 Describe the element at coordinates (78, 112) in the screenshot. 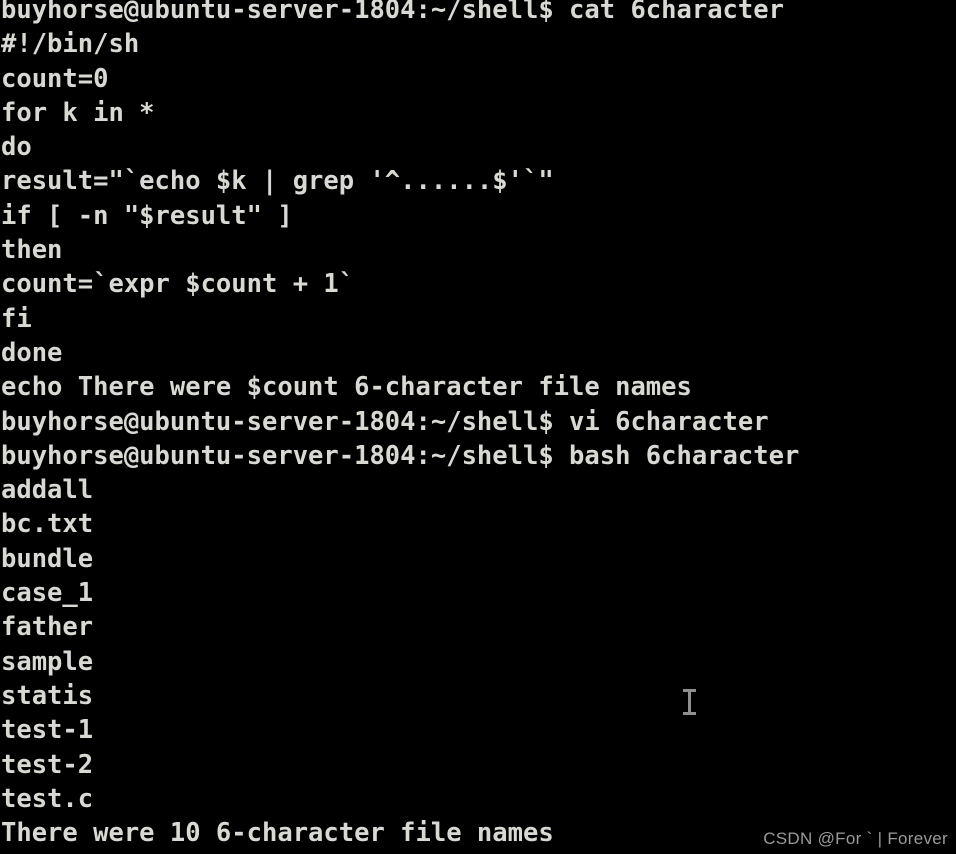

I see `terminal-line: for k in *` at that location.